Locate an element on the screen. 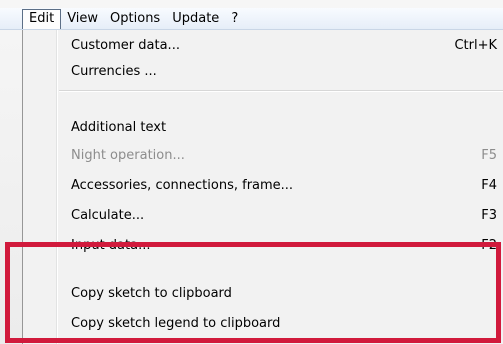  menu-item-shortcut: F3 is located at coordinates (489, 215).